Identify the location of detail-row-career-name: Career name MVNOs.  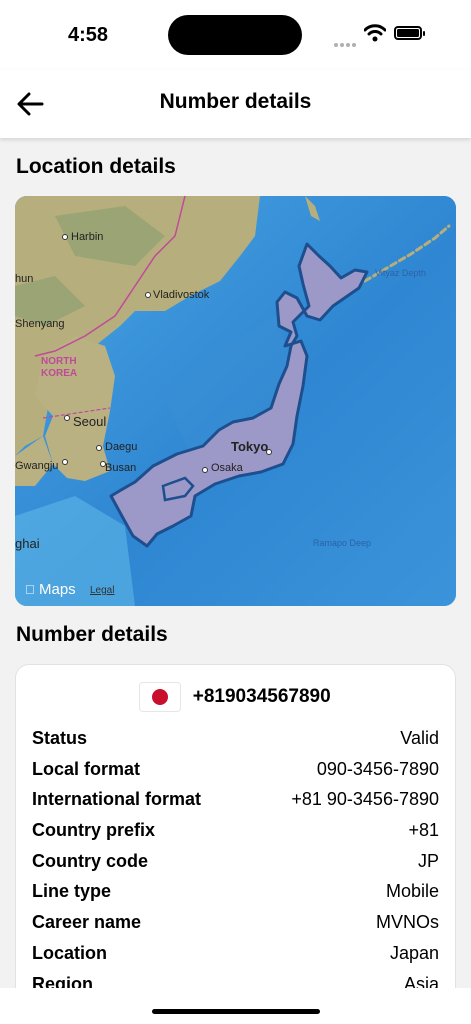
(235, 922).